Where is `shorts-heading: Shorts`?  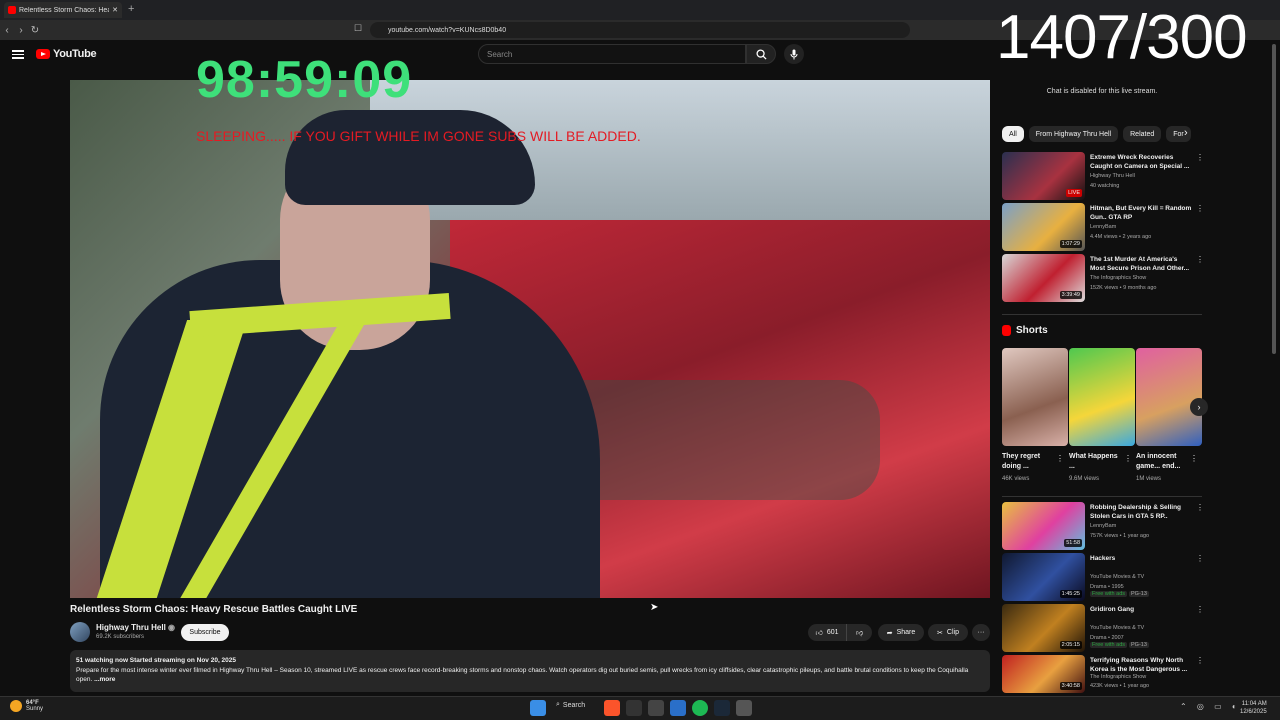 shorts-heading: Shorts is located at coordinates (1025, 330).